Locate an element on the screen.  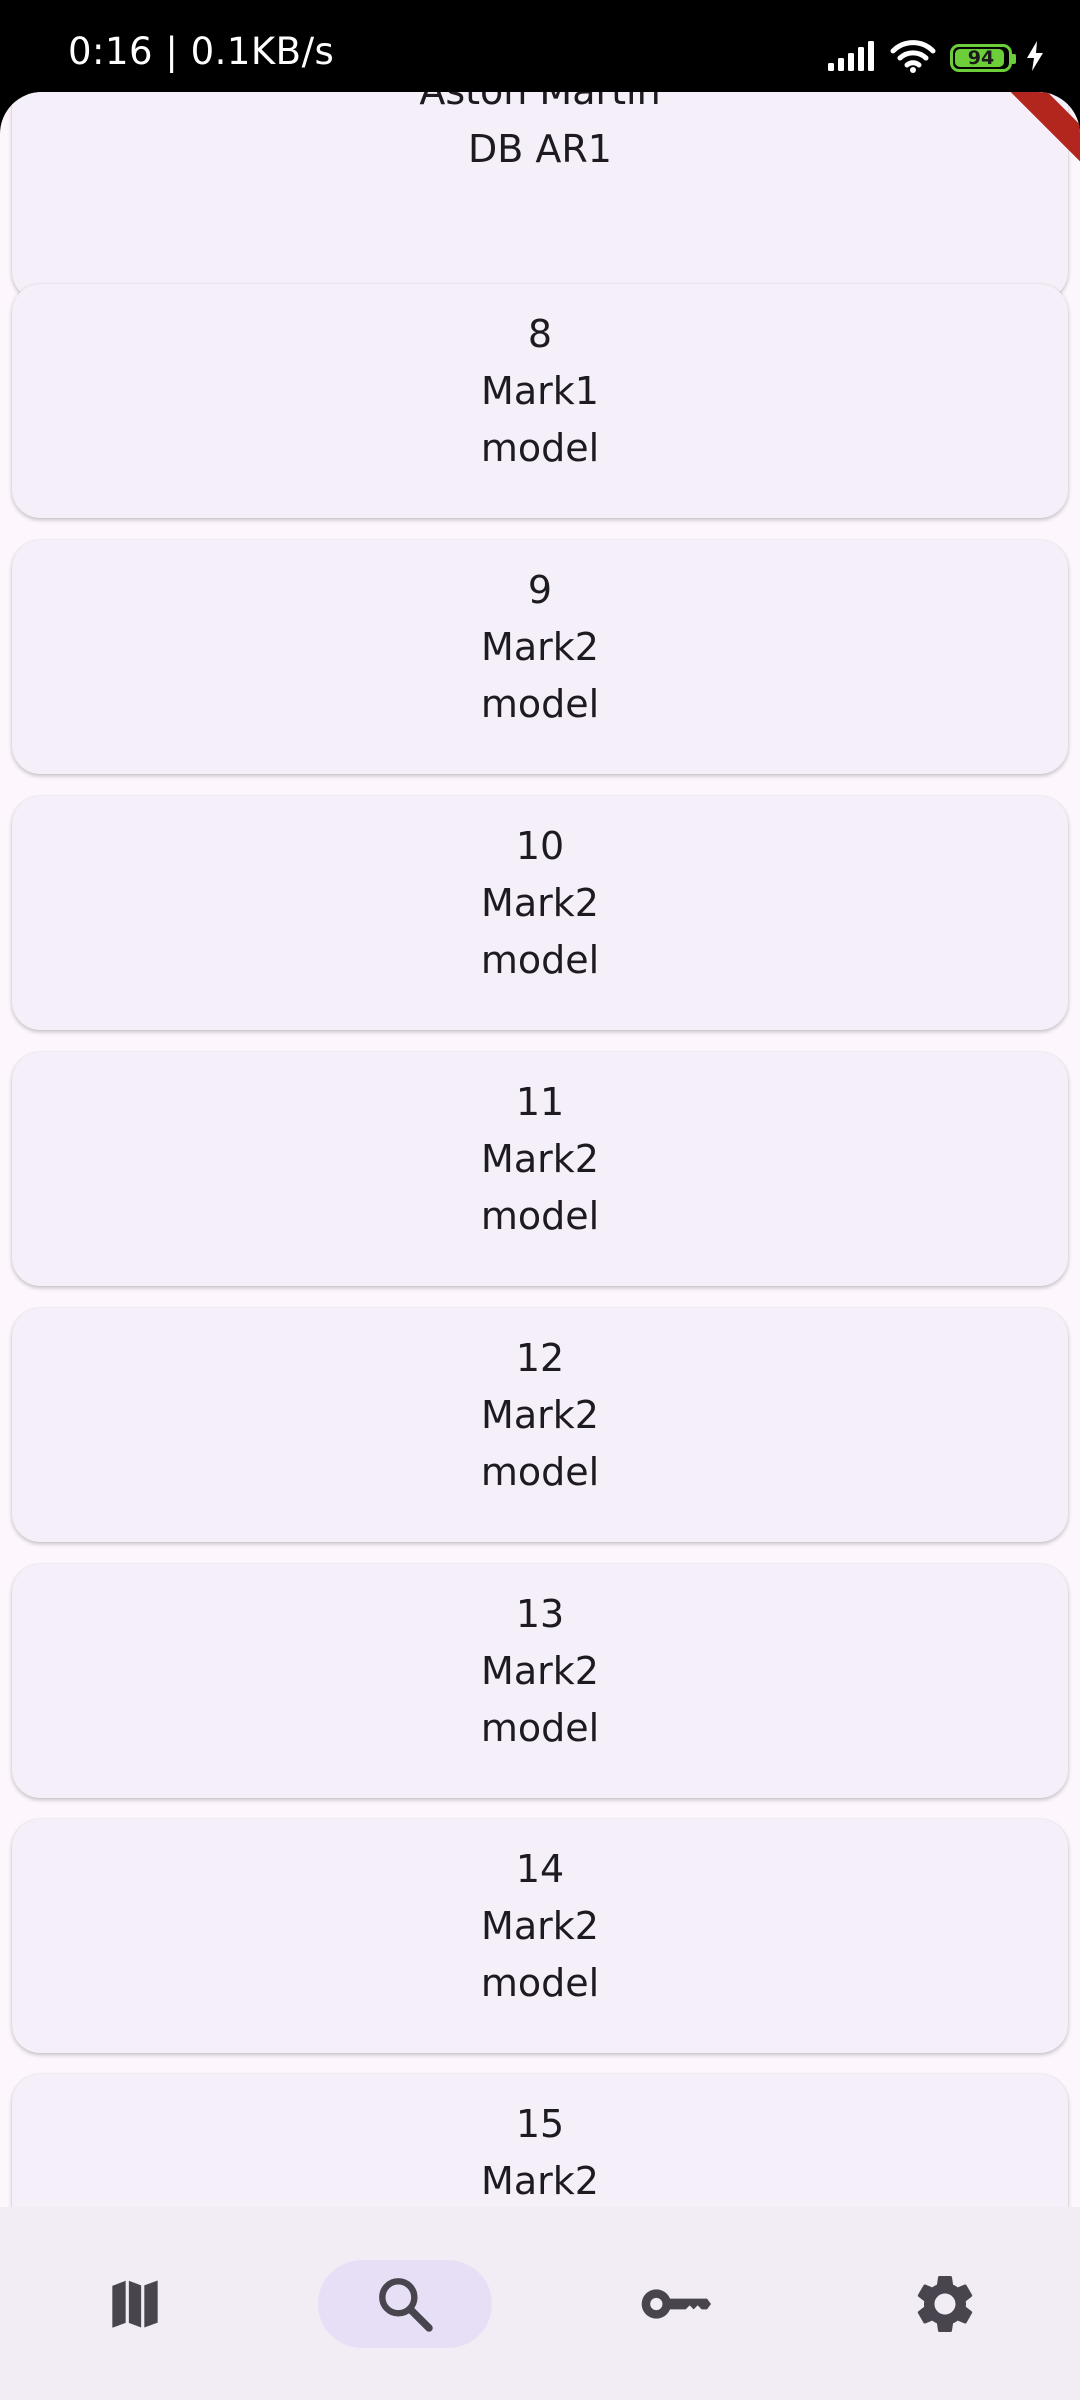
battery-icon: 94 is located at coordinates (983, 58).